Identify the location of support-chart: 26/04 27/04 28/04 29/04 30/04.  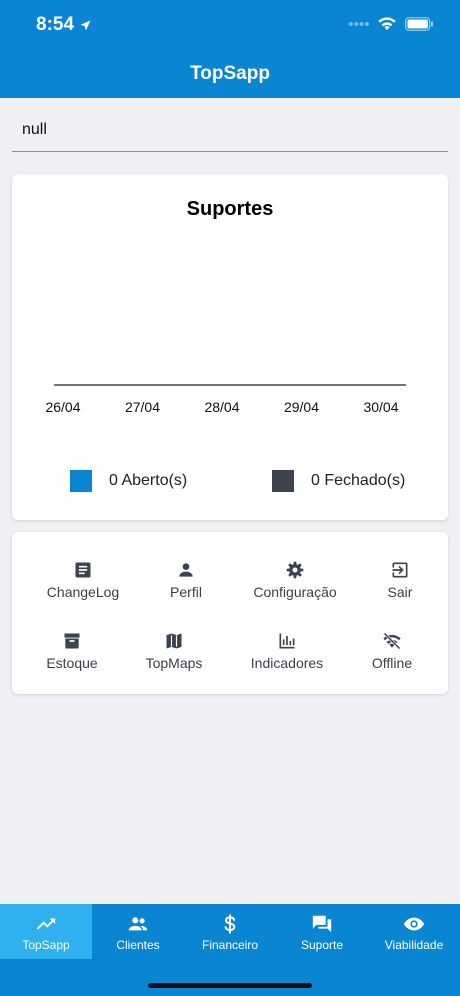
(225, 399).